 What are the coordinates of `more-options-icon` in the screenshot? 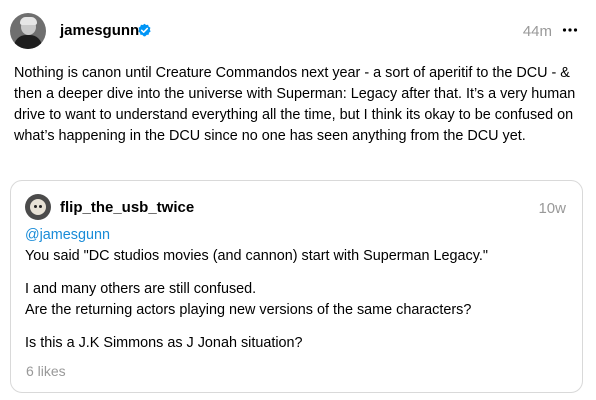 It's located at (570, 31).